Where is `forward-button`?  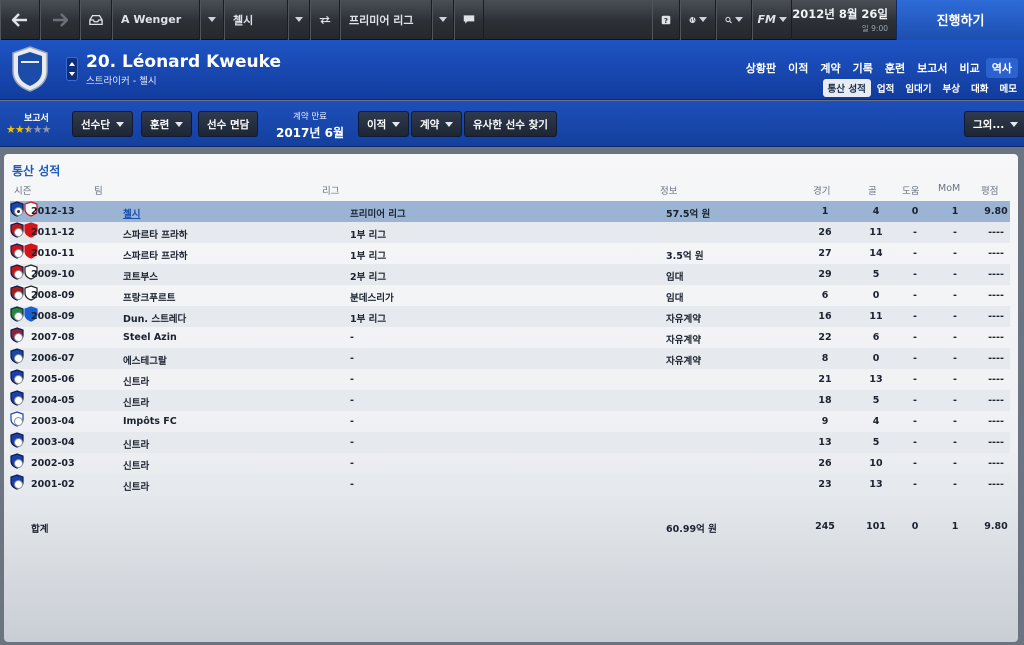 forward-button is located at coordinates (60, 20).